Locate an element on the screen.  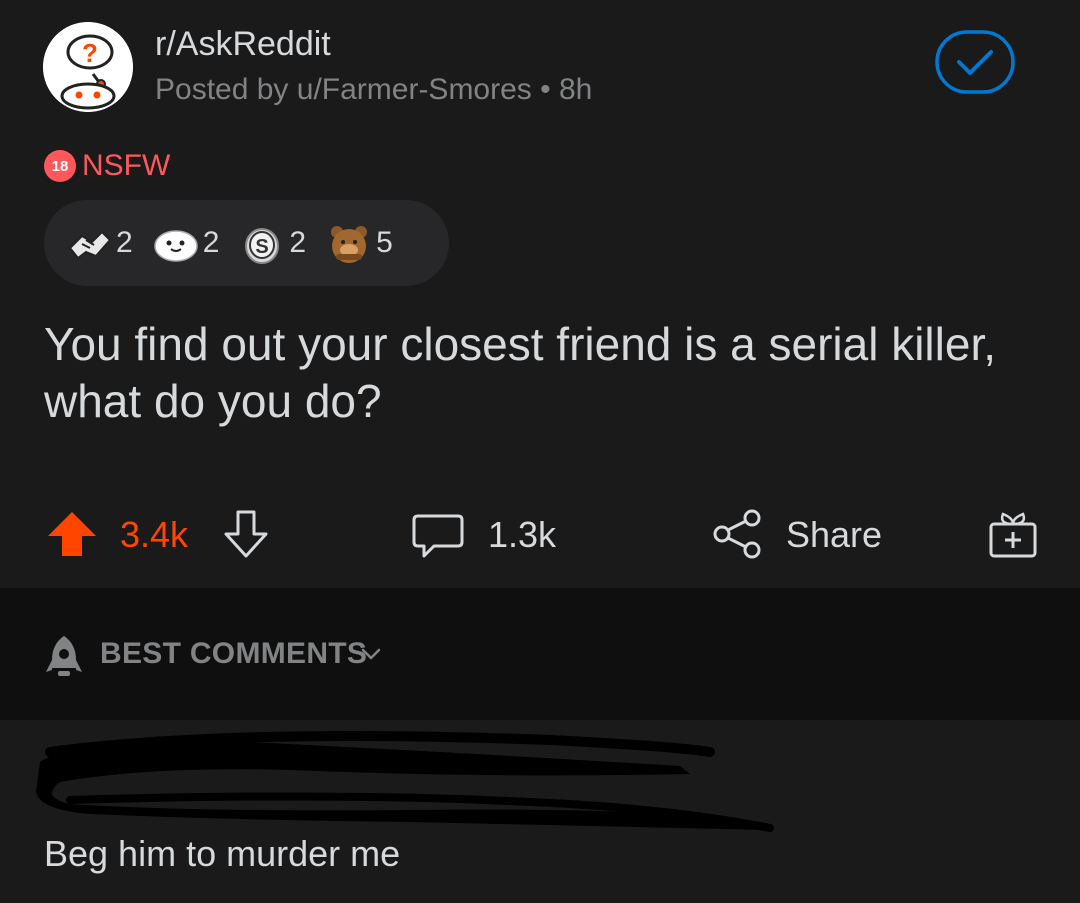
award-item: S 2 is located at coordinates (271, 243).